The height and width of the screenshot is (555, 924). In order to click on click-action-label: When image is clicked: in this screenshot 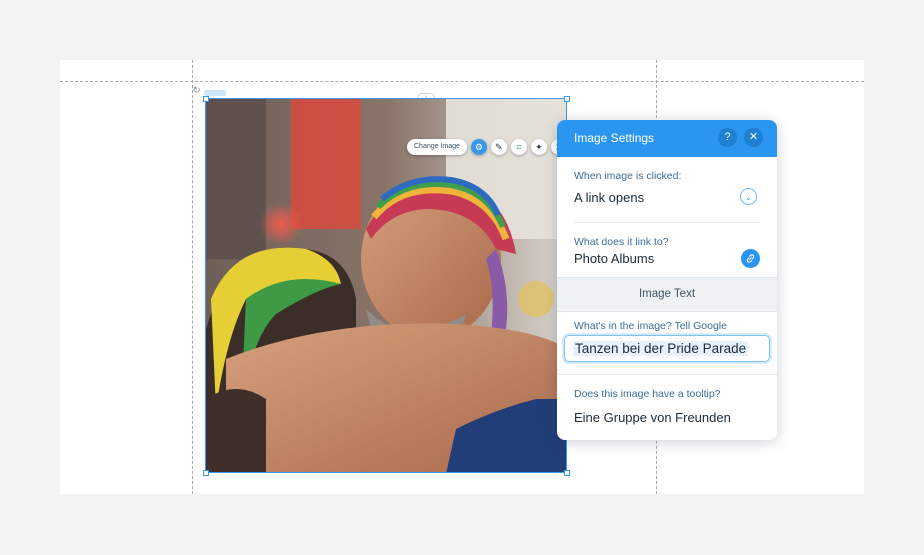, I will do `click(628, 176)`.